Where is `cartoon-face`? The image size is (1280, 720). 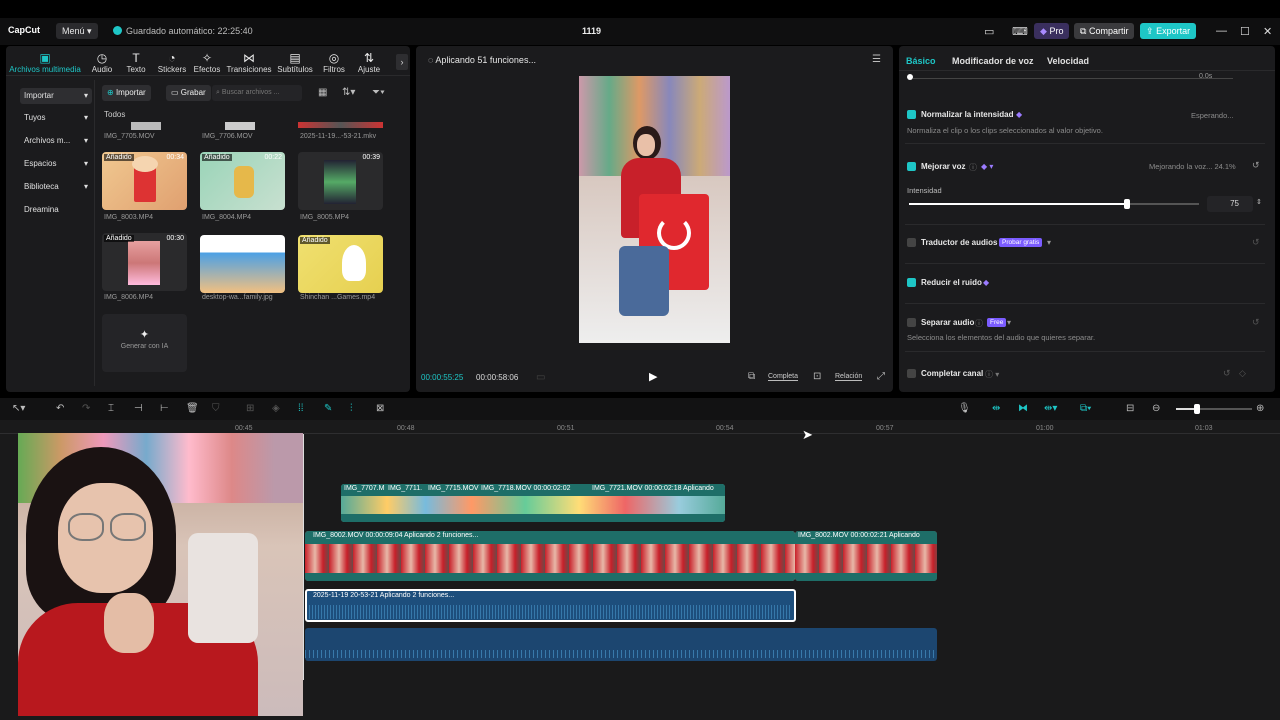 cartoon-face is located at coordinates (145, 164).